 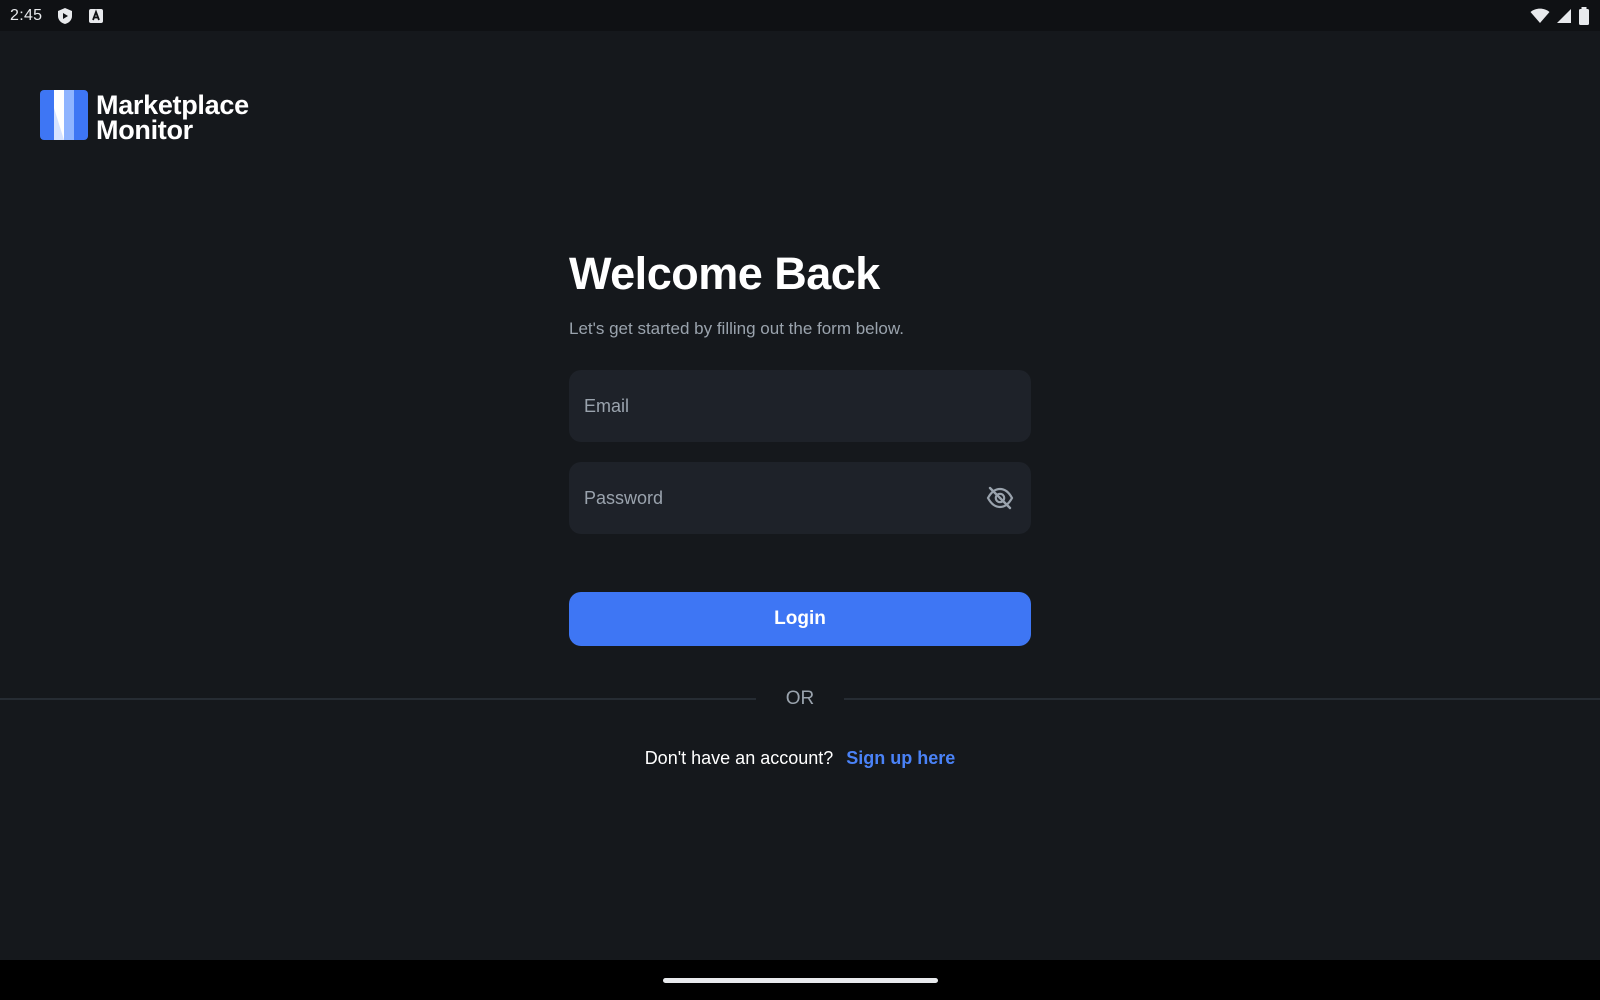 I want to click on signup-row: Don't have an account? Sign up here, so click(x=800, y=758).